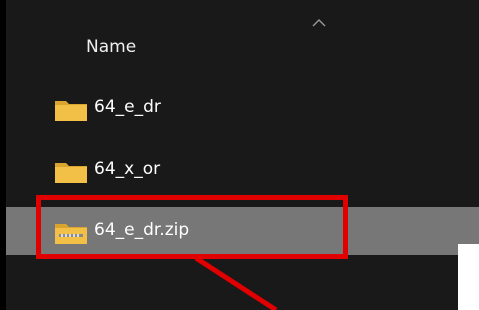 This screenshot has height=310, width=479. I want to click on chevron-up-icon, so click(319, 23).